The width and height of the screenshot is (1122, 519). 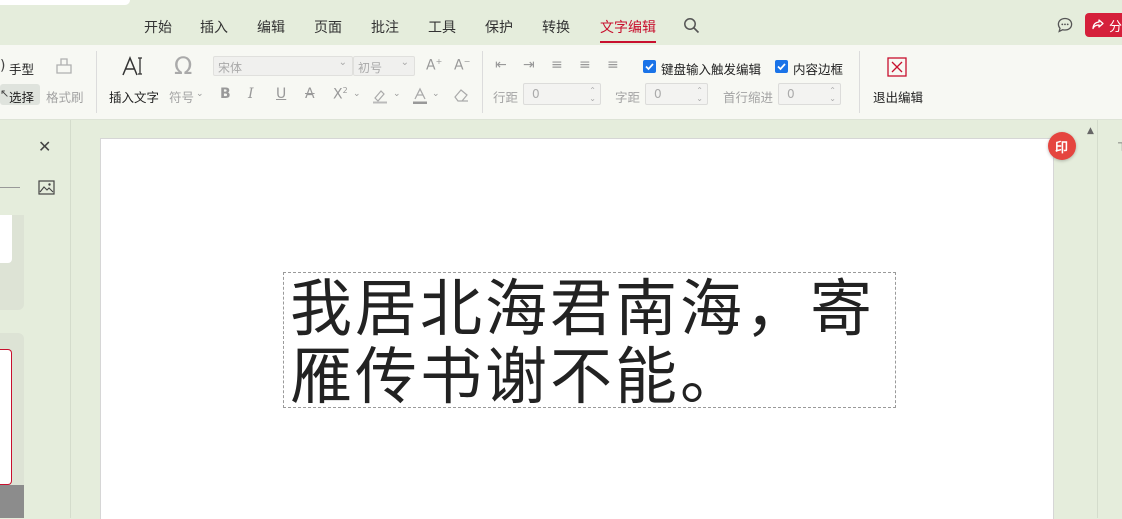 What do you see at coordinates (506, 97) in the screenshot?
I see `line-spacing-label: 行距` at bounding box center [506, 97].